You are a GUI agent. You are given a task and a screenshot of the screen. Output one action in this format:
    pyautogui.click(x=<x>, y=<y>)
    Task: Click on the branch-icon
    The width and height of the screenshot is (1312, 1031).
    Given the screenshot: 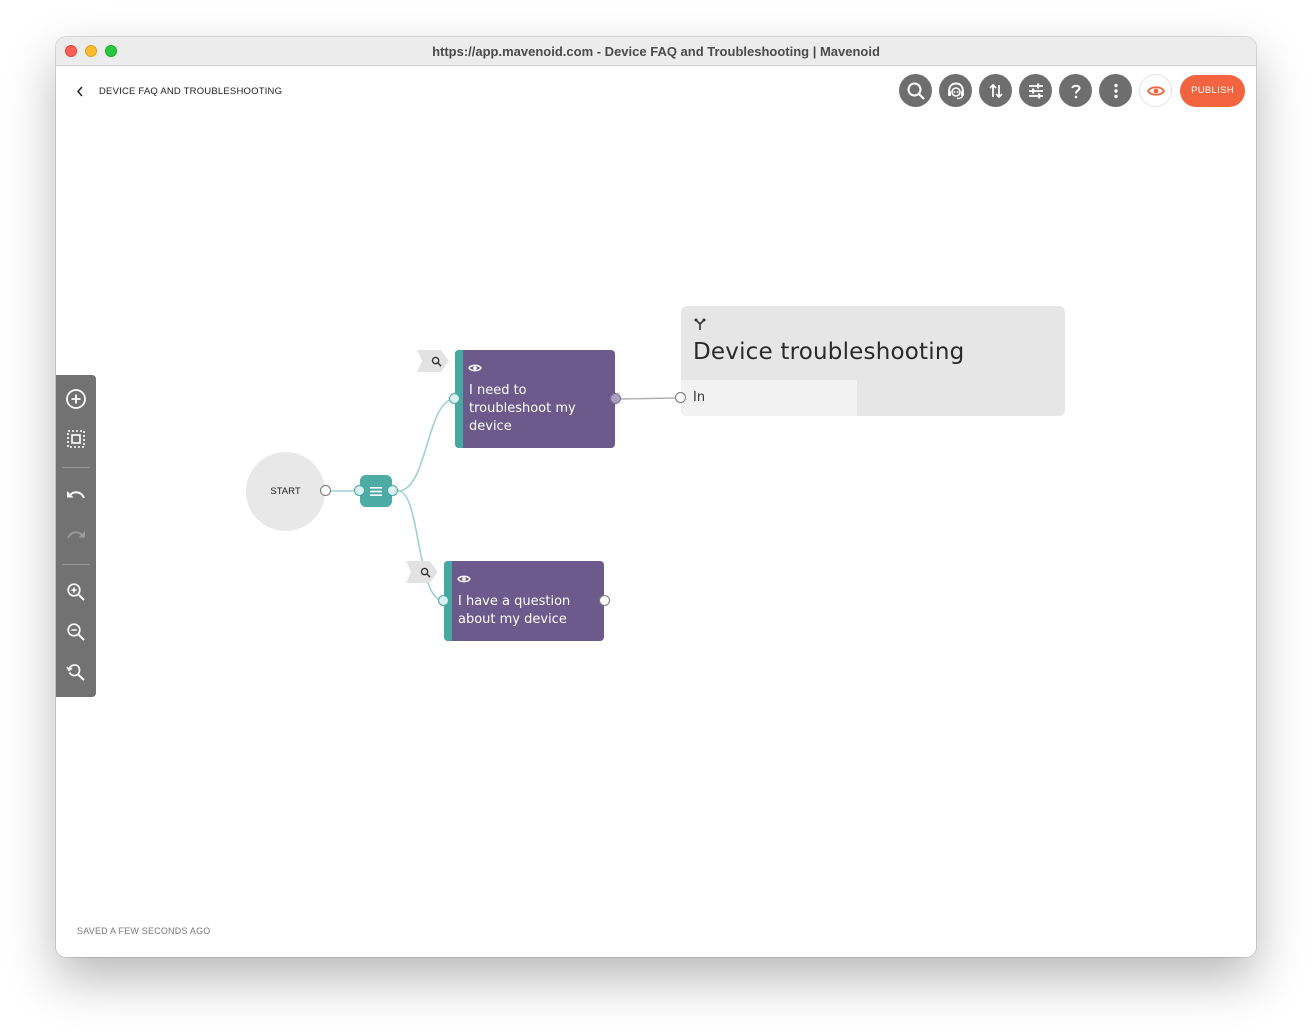 What is the action you would take?
    pyautogui.click(x=700, y=324)
    